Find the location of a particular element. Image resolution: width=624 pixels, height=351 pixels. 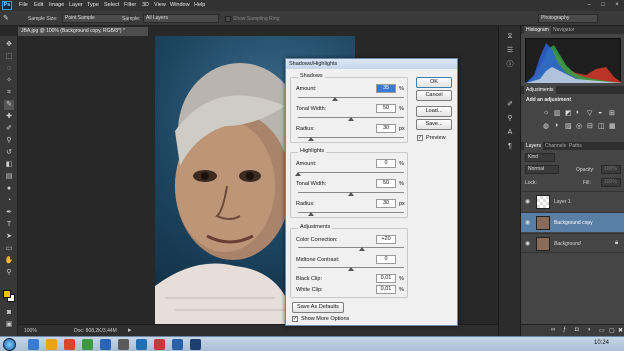

tab-navigator: Navigator is located at coordinates (563, 30).